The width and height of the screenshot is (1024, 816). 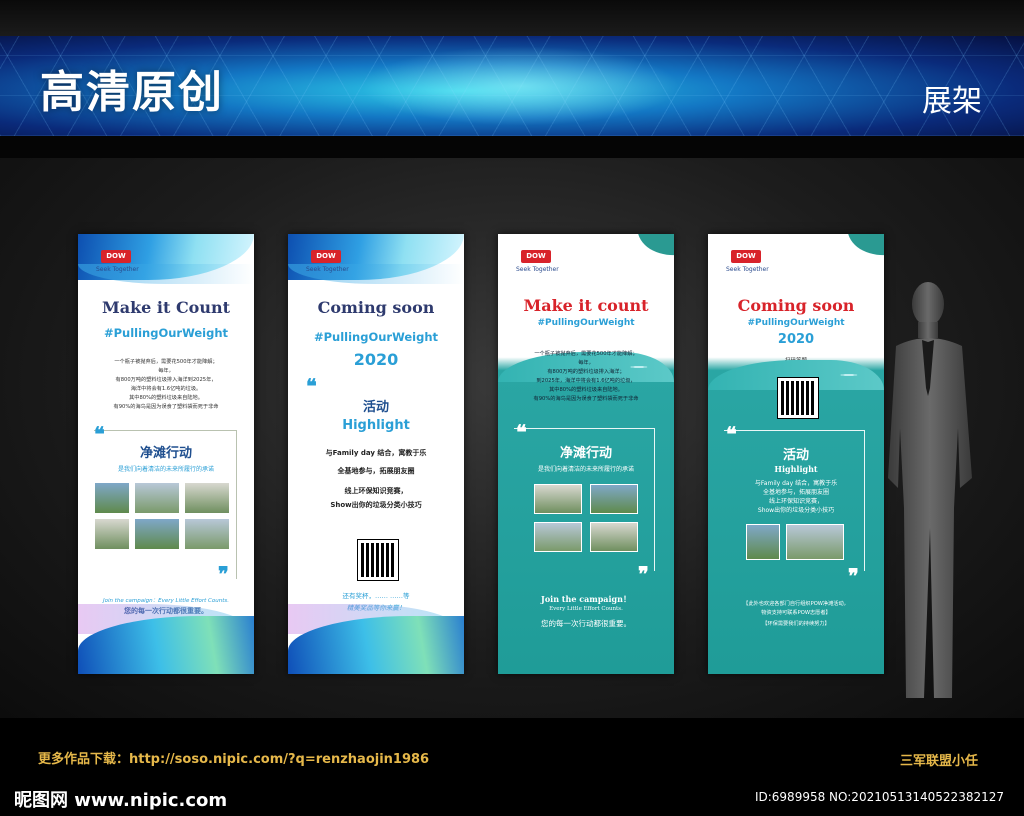 What do you see at coordinates (586, 623) in the screenshot?
I see `closing-text: 您的每一次行动都很重要。` at bounding box center [586, 623].